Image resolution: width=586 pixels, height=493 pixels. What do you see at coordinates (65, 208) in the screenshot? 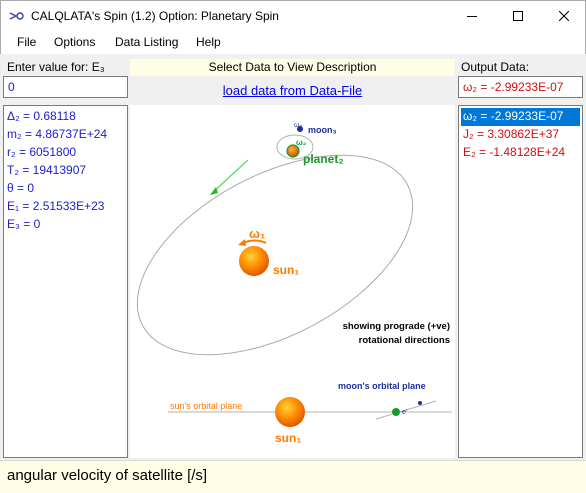
I see `list-item: E₁ = 2.51533E+23` at bounding box center [65, 208].